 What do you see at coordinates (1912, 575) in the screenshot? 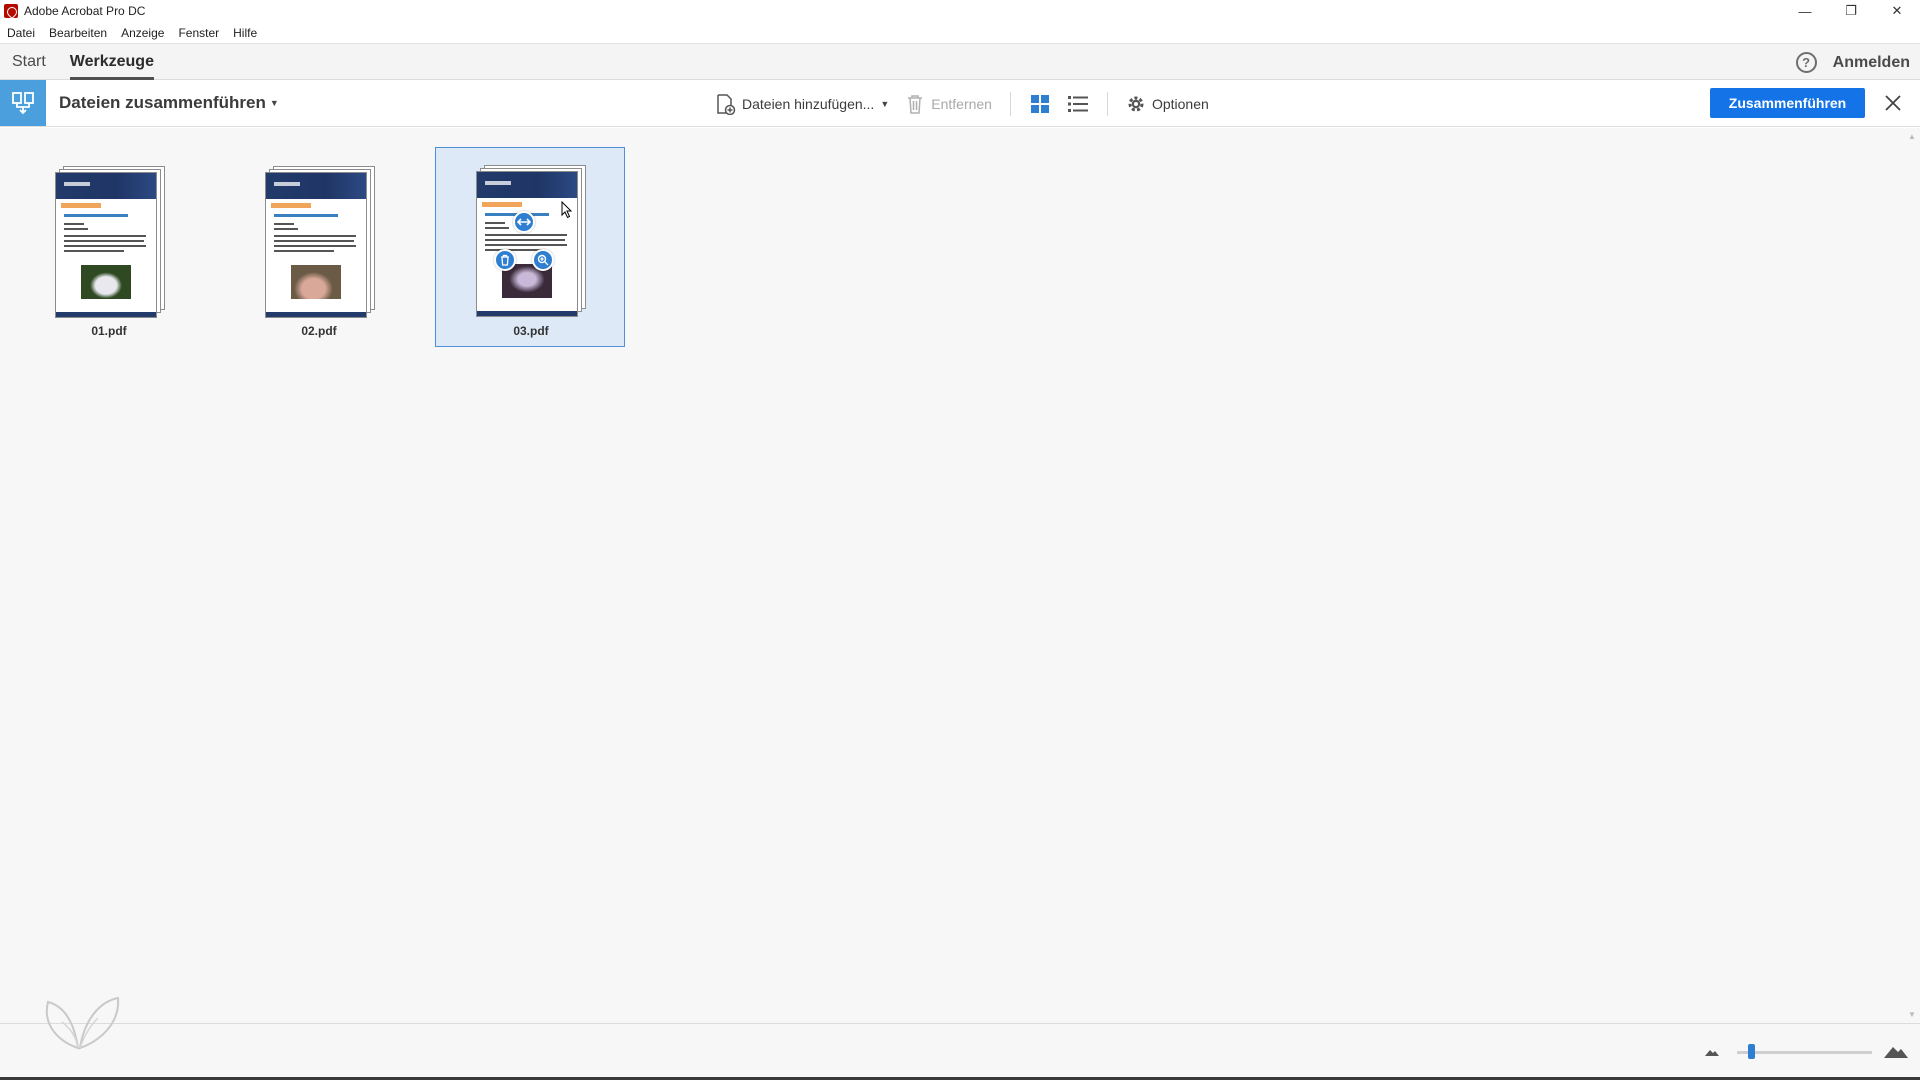
I see `vertical-scrollbar: ▲ ▼` at bounding box center [1912, 575].